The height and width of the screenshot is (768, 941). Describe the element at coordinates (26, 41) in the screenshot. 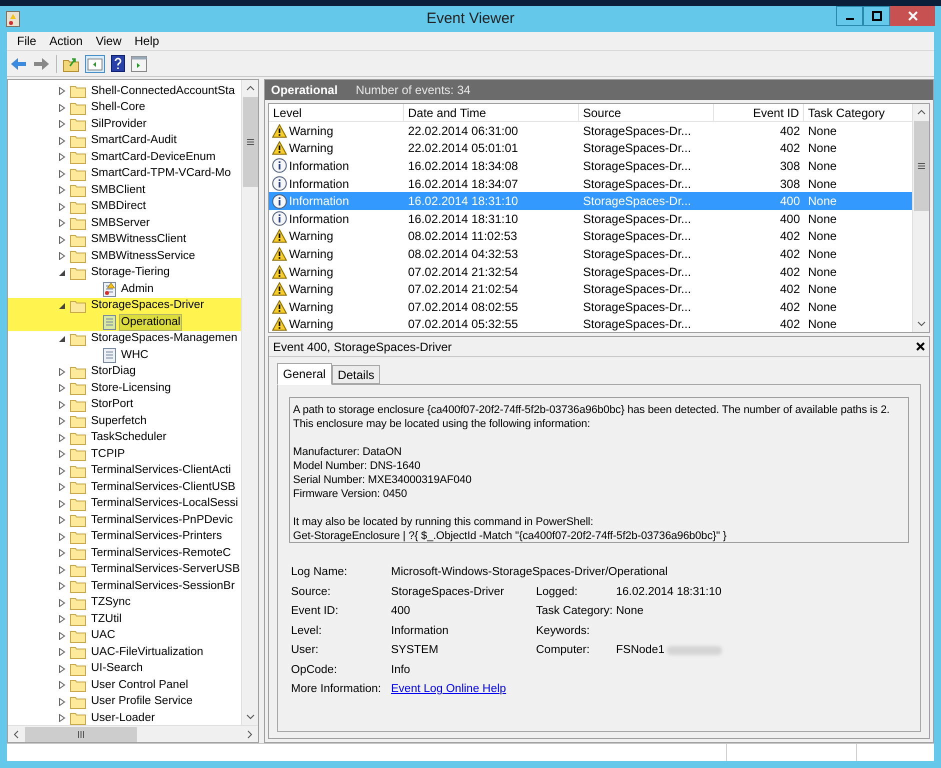

I see `menu-item: File` at that location.